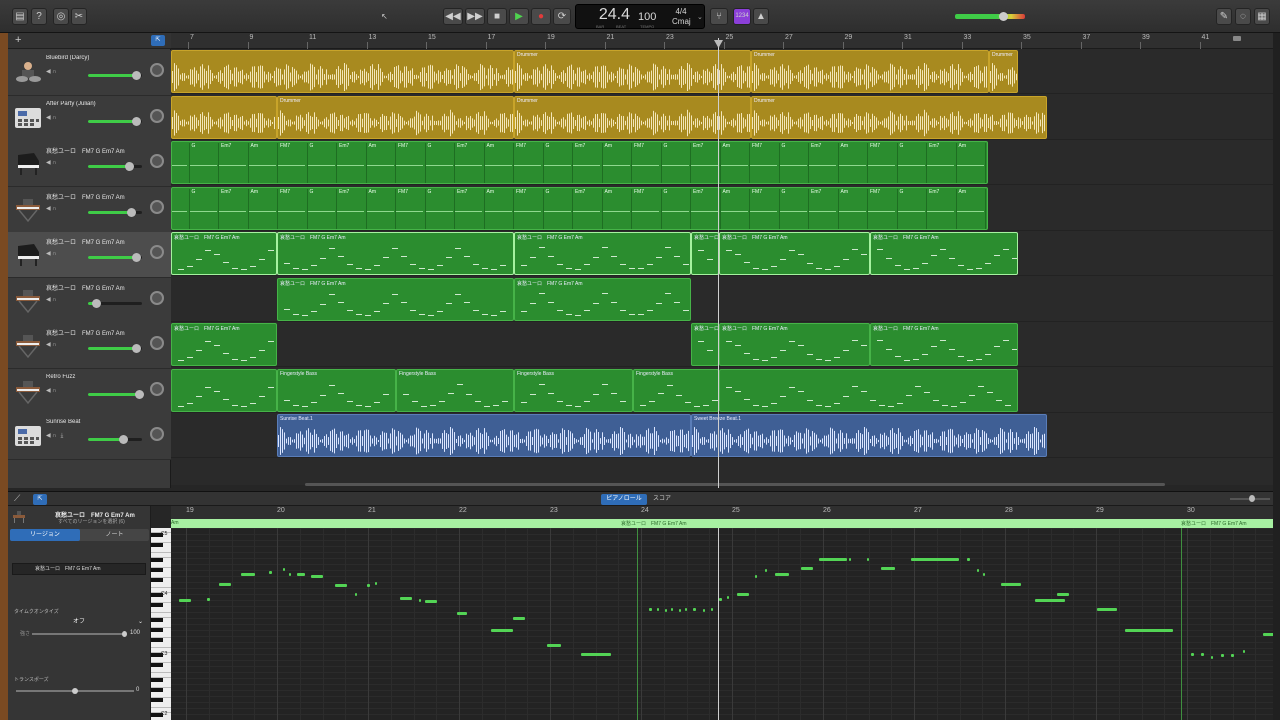 This screenshot has height=720, width=1280. What do you see at coordinates (18, 40) in the screenshot?
I see `add-track-button: +` at bounding box center [18, 40].